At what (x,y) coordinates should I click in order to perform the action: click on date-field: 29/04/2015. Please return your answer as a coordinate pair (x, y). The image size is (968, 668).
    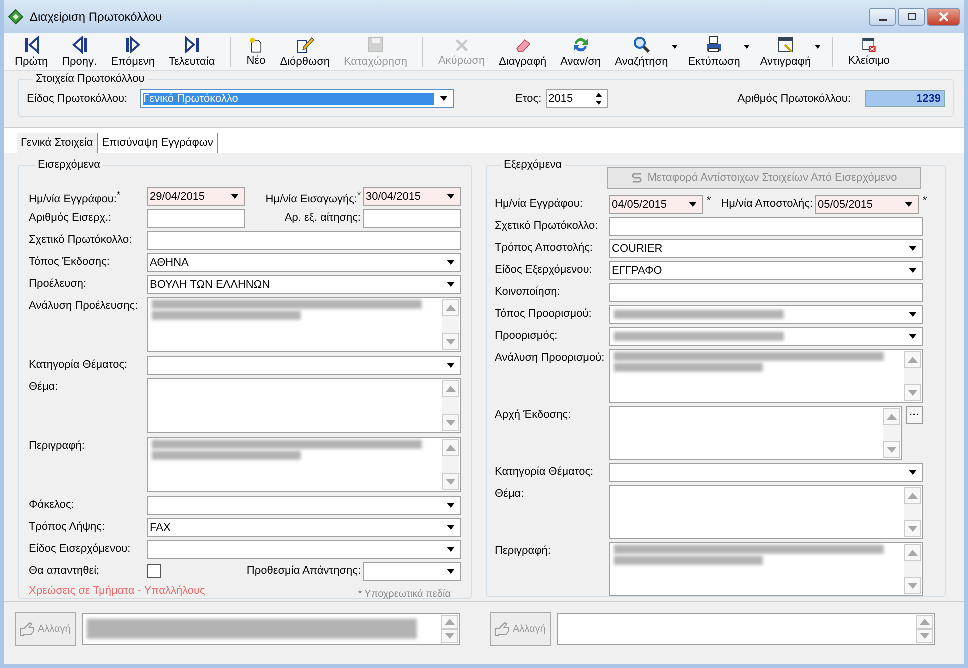
    Looking at the image, I should click on (196, 196).